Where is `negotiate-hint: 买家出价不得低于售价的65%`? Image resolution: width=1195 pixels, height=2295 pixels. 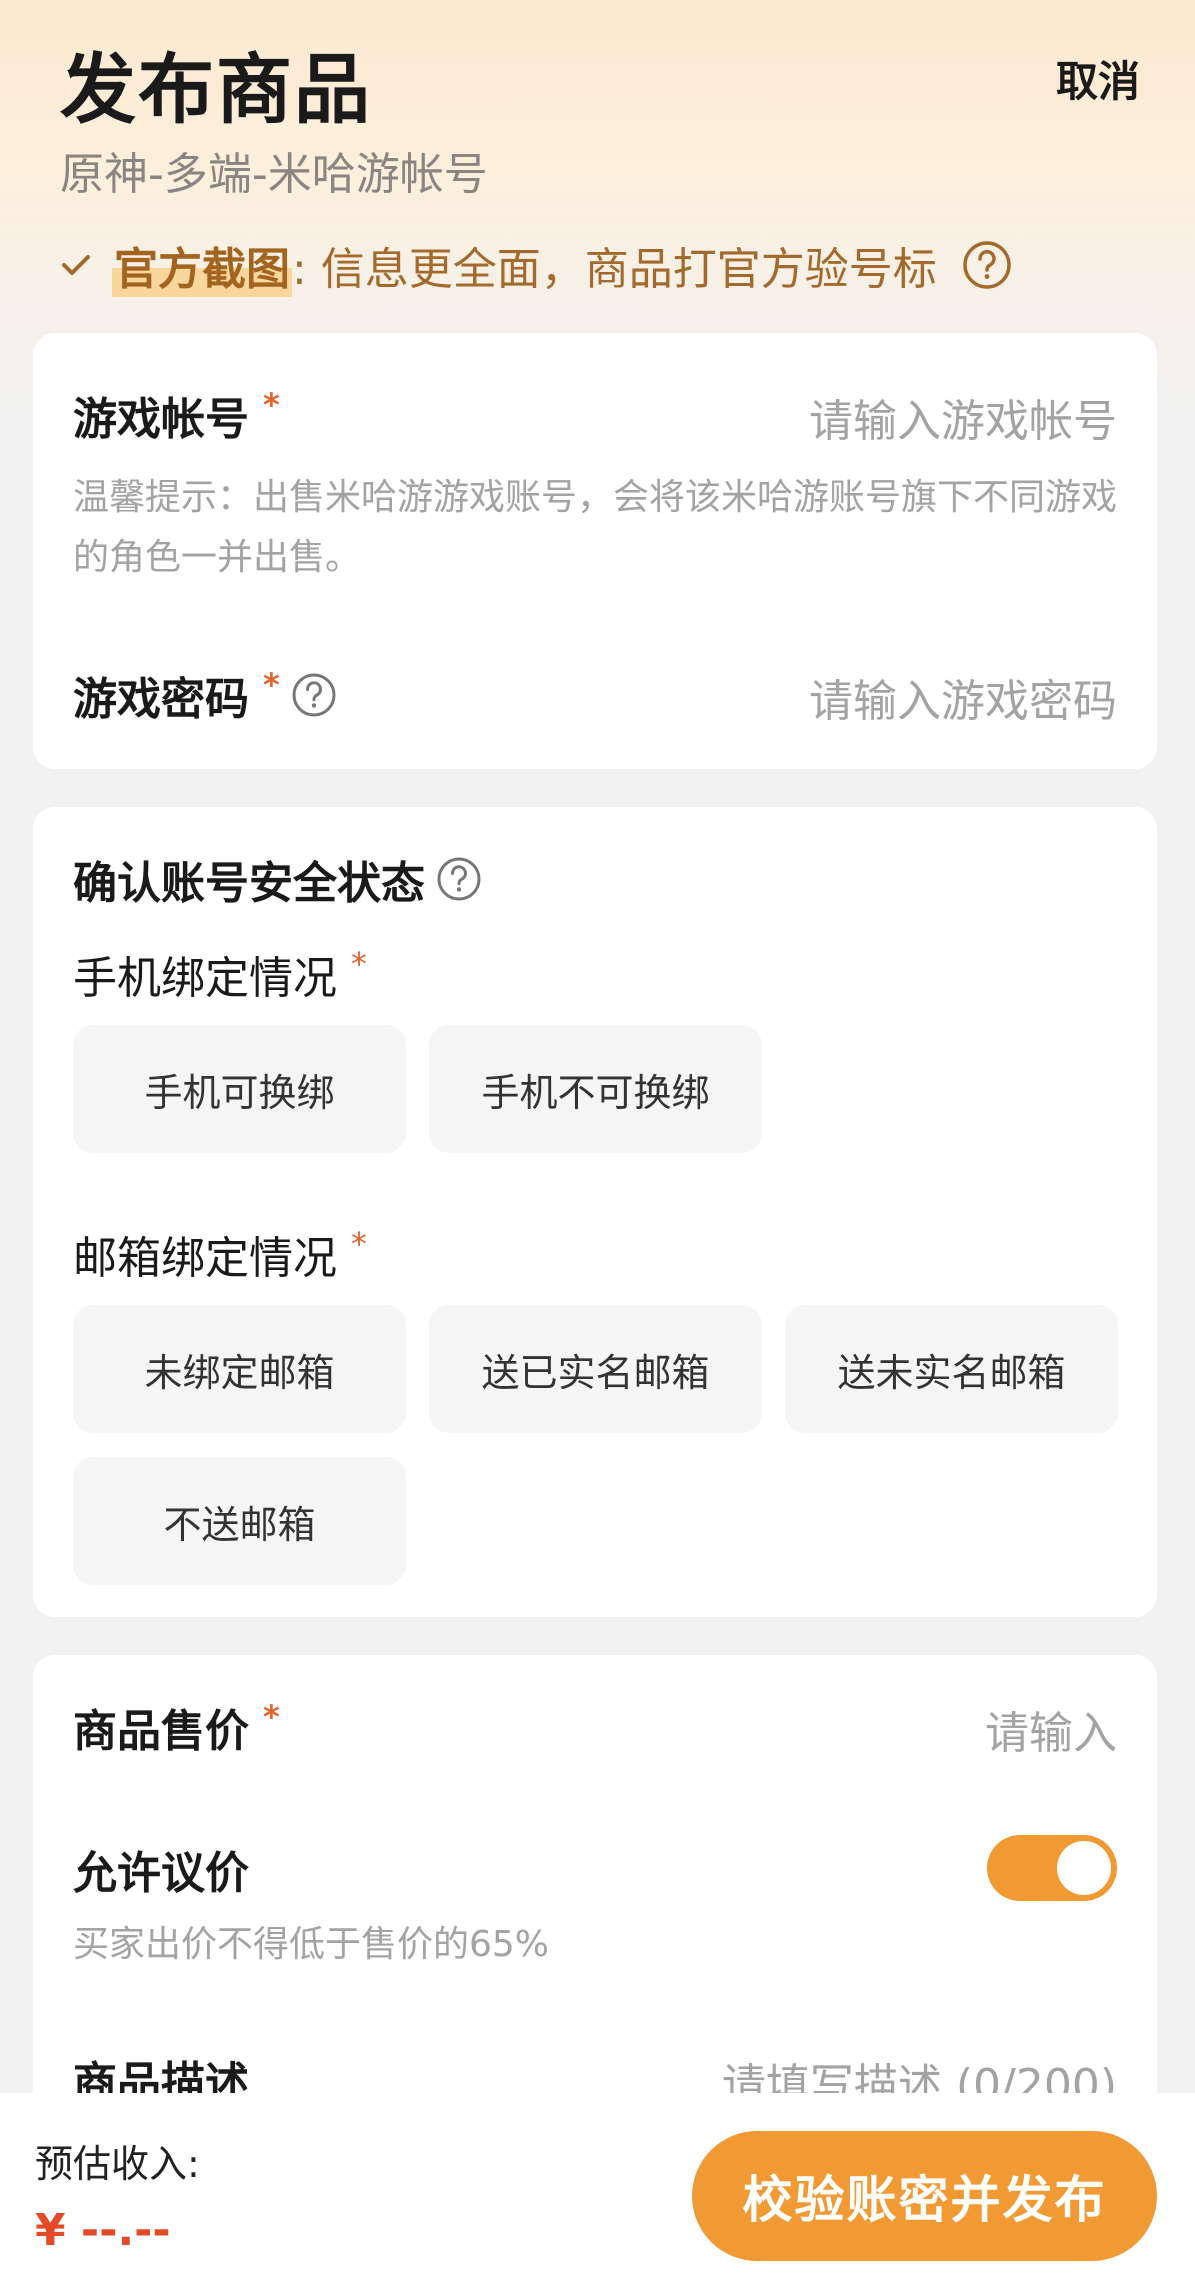
negotiate-hint: 买家出价不得低于售价的65% is located at coordinates (311, 1944).